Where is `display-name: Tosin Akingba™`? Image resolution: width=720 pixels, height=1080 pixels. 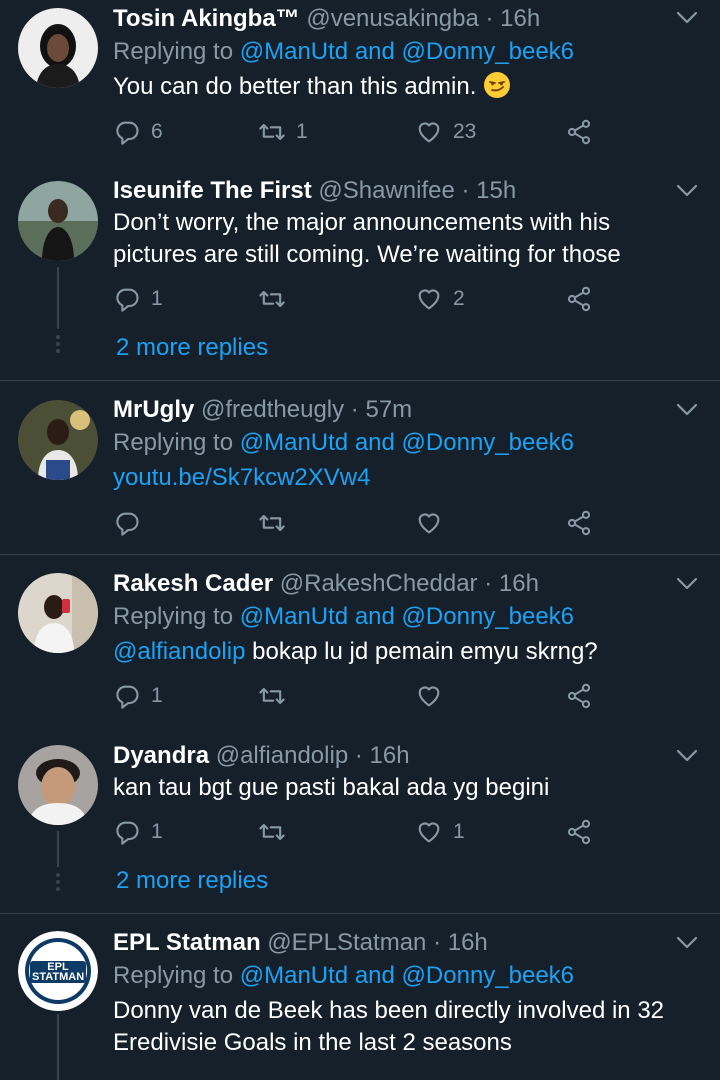
display-name: Tosin Akingba™ is located at coordinates (206, 18).